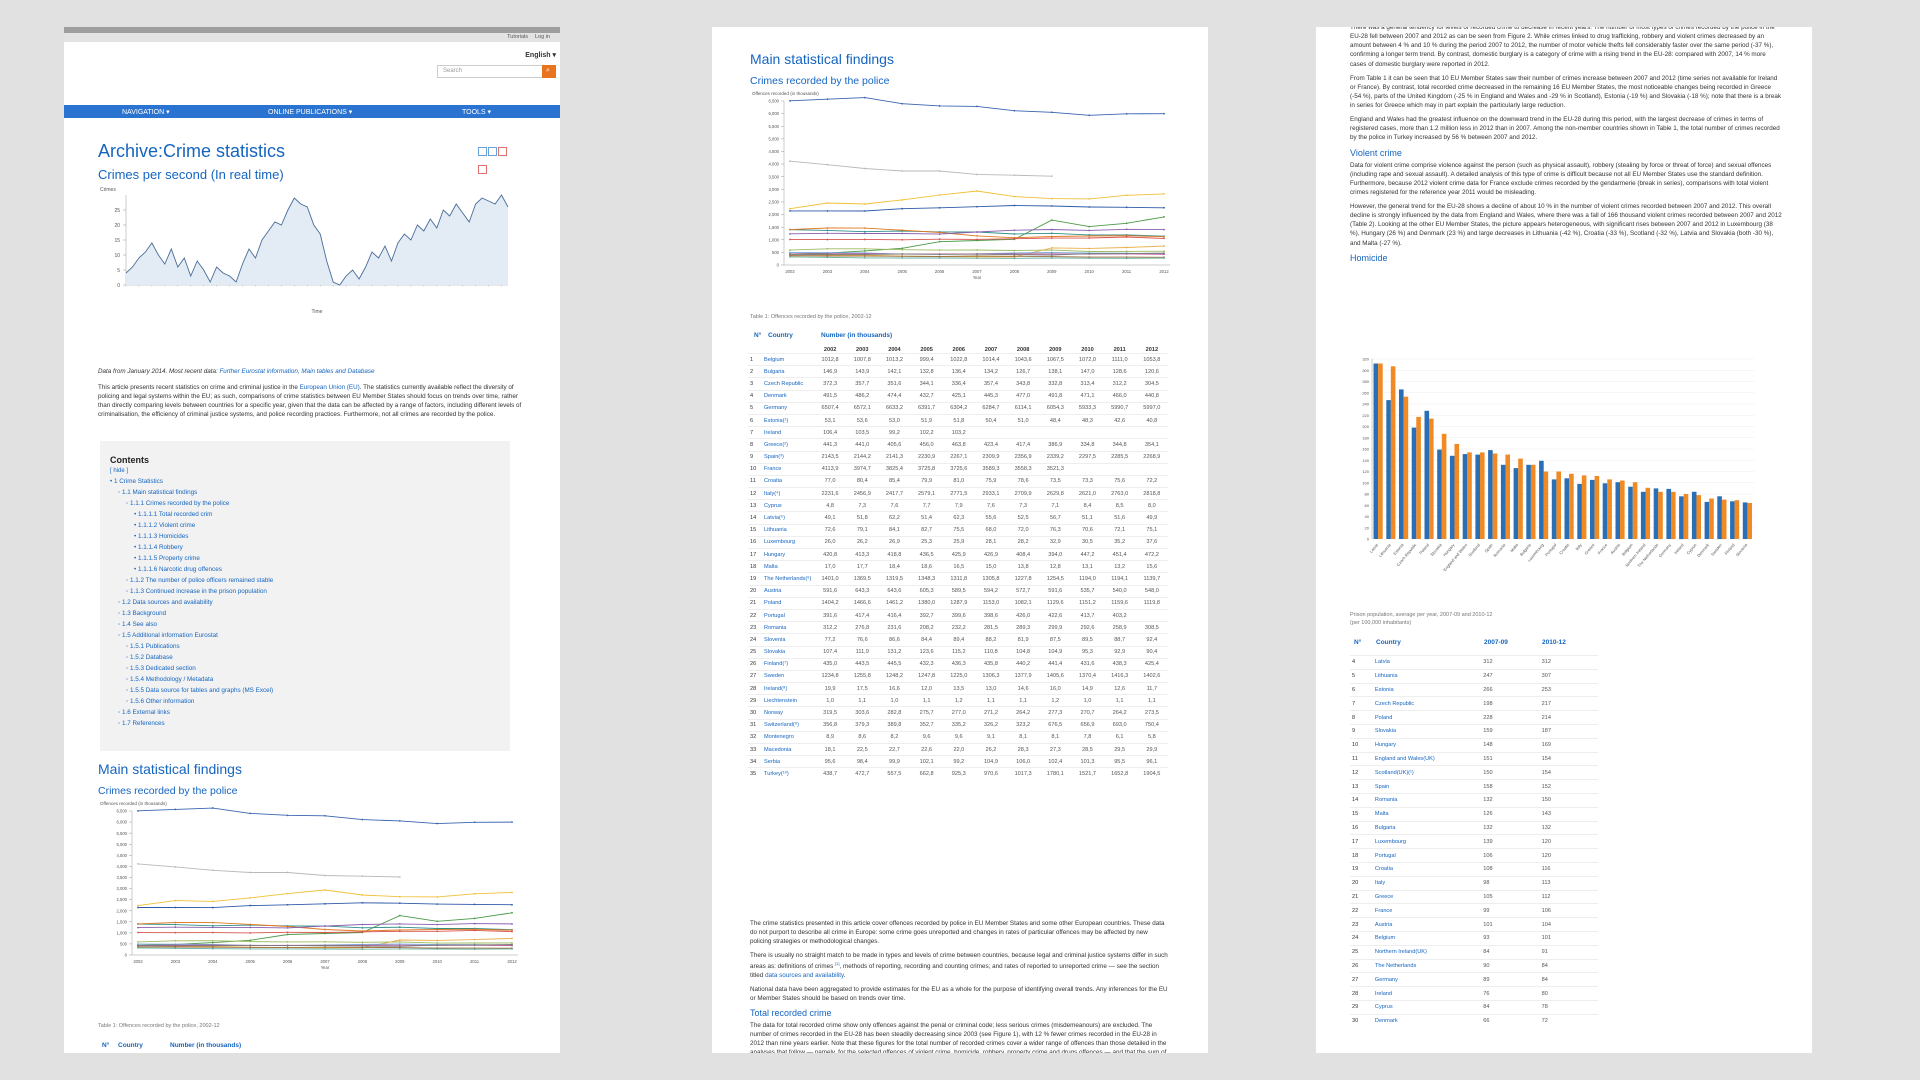 The height and width of the screenshot is (1080, 1920). I want to click on value-cell: 386,9, so click(1055, 444).